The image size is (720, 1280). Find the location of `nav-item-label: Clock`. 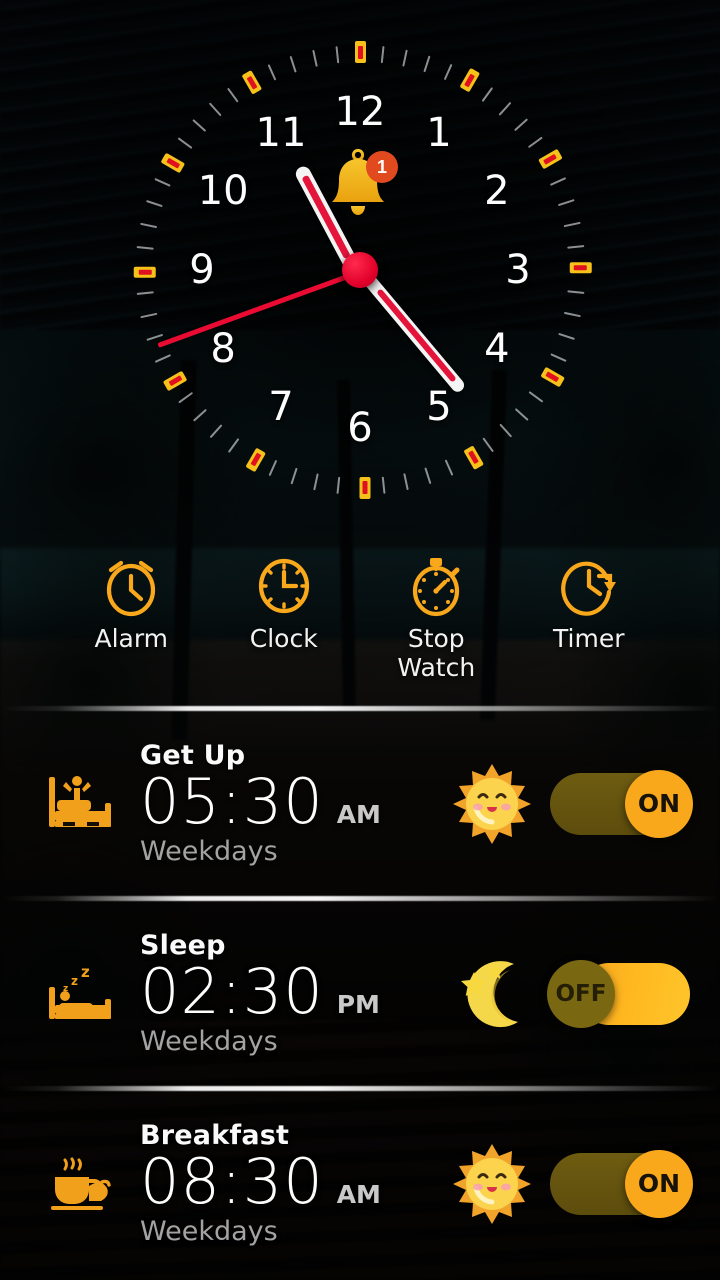

nav-item-label: Clock is located at coordinates (283, 638).